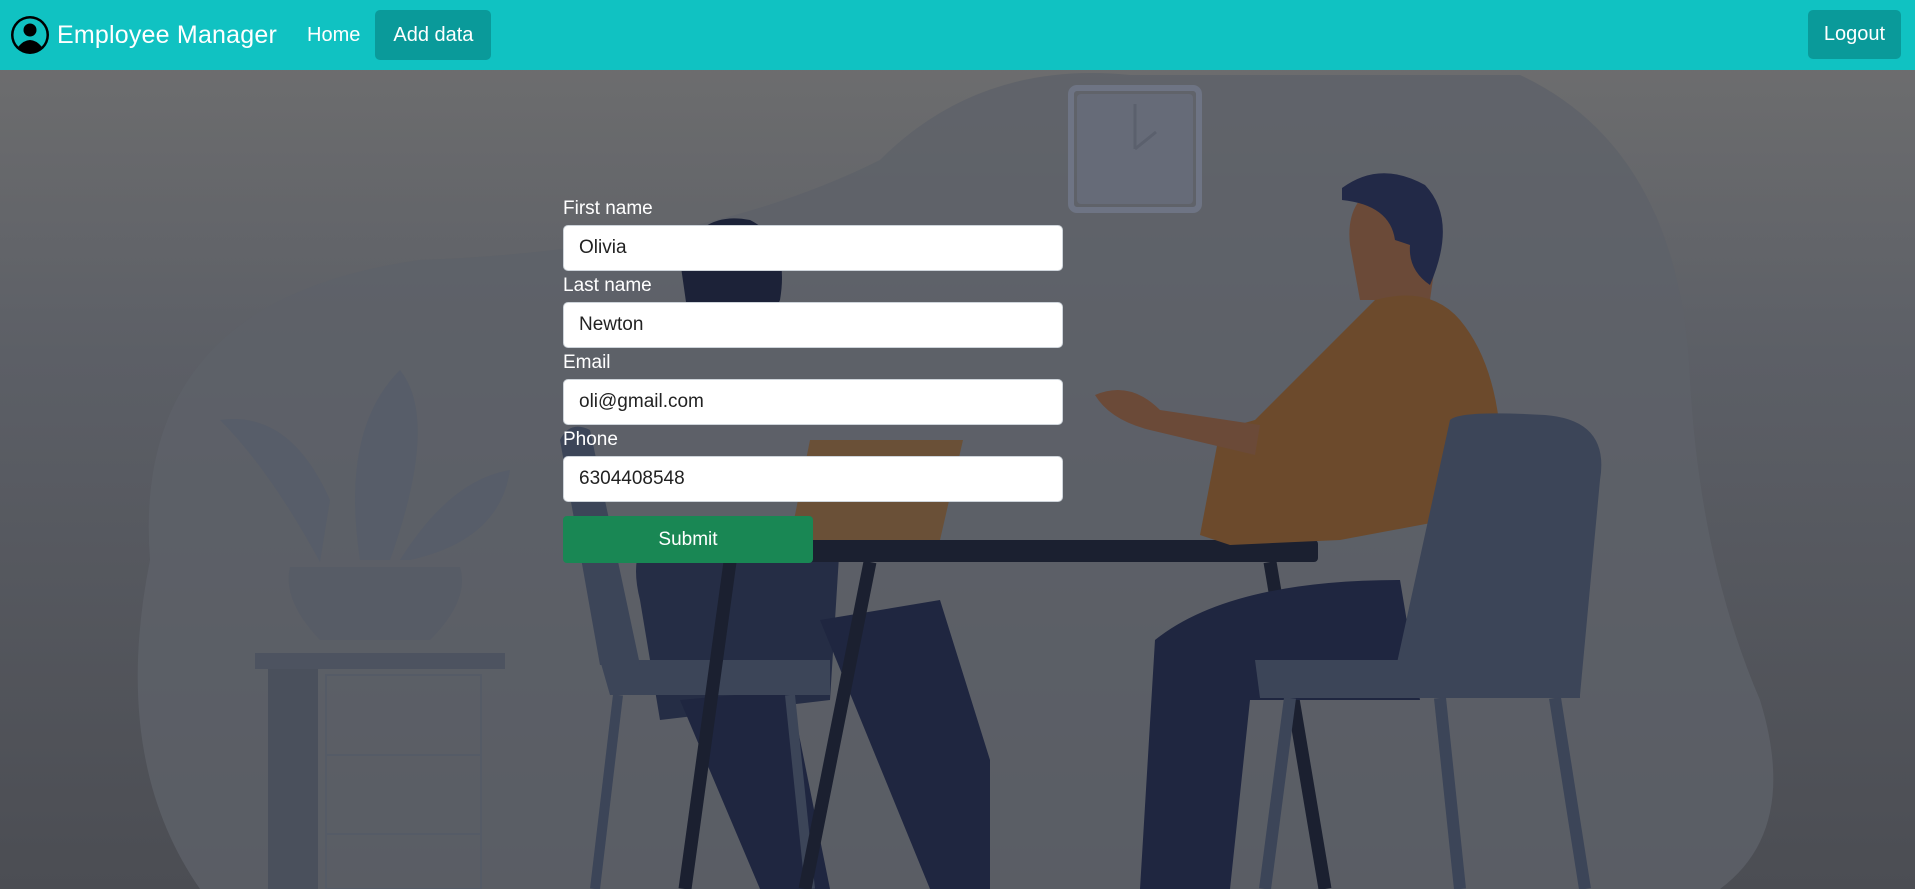 The width and height of the screenshot is (1915, 889). I want to click on phone-input: 6304408548, so click(813, 479).